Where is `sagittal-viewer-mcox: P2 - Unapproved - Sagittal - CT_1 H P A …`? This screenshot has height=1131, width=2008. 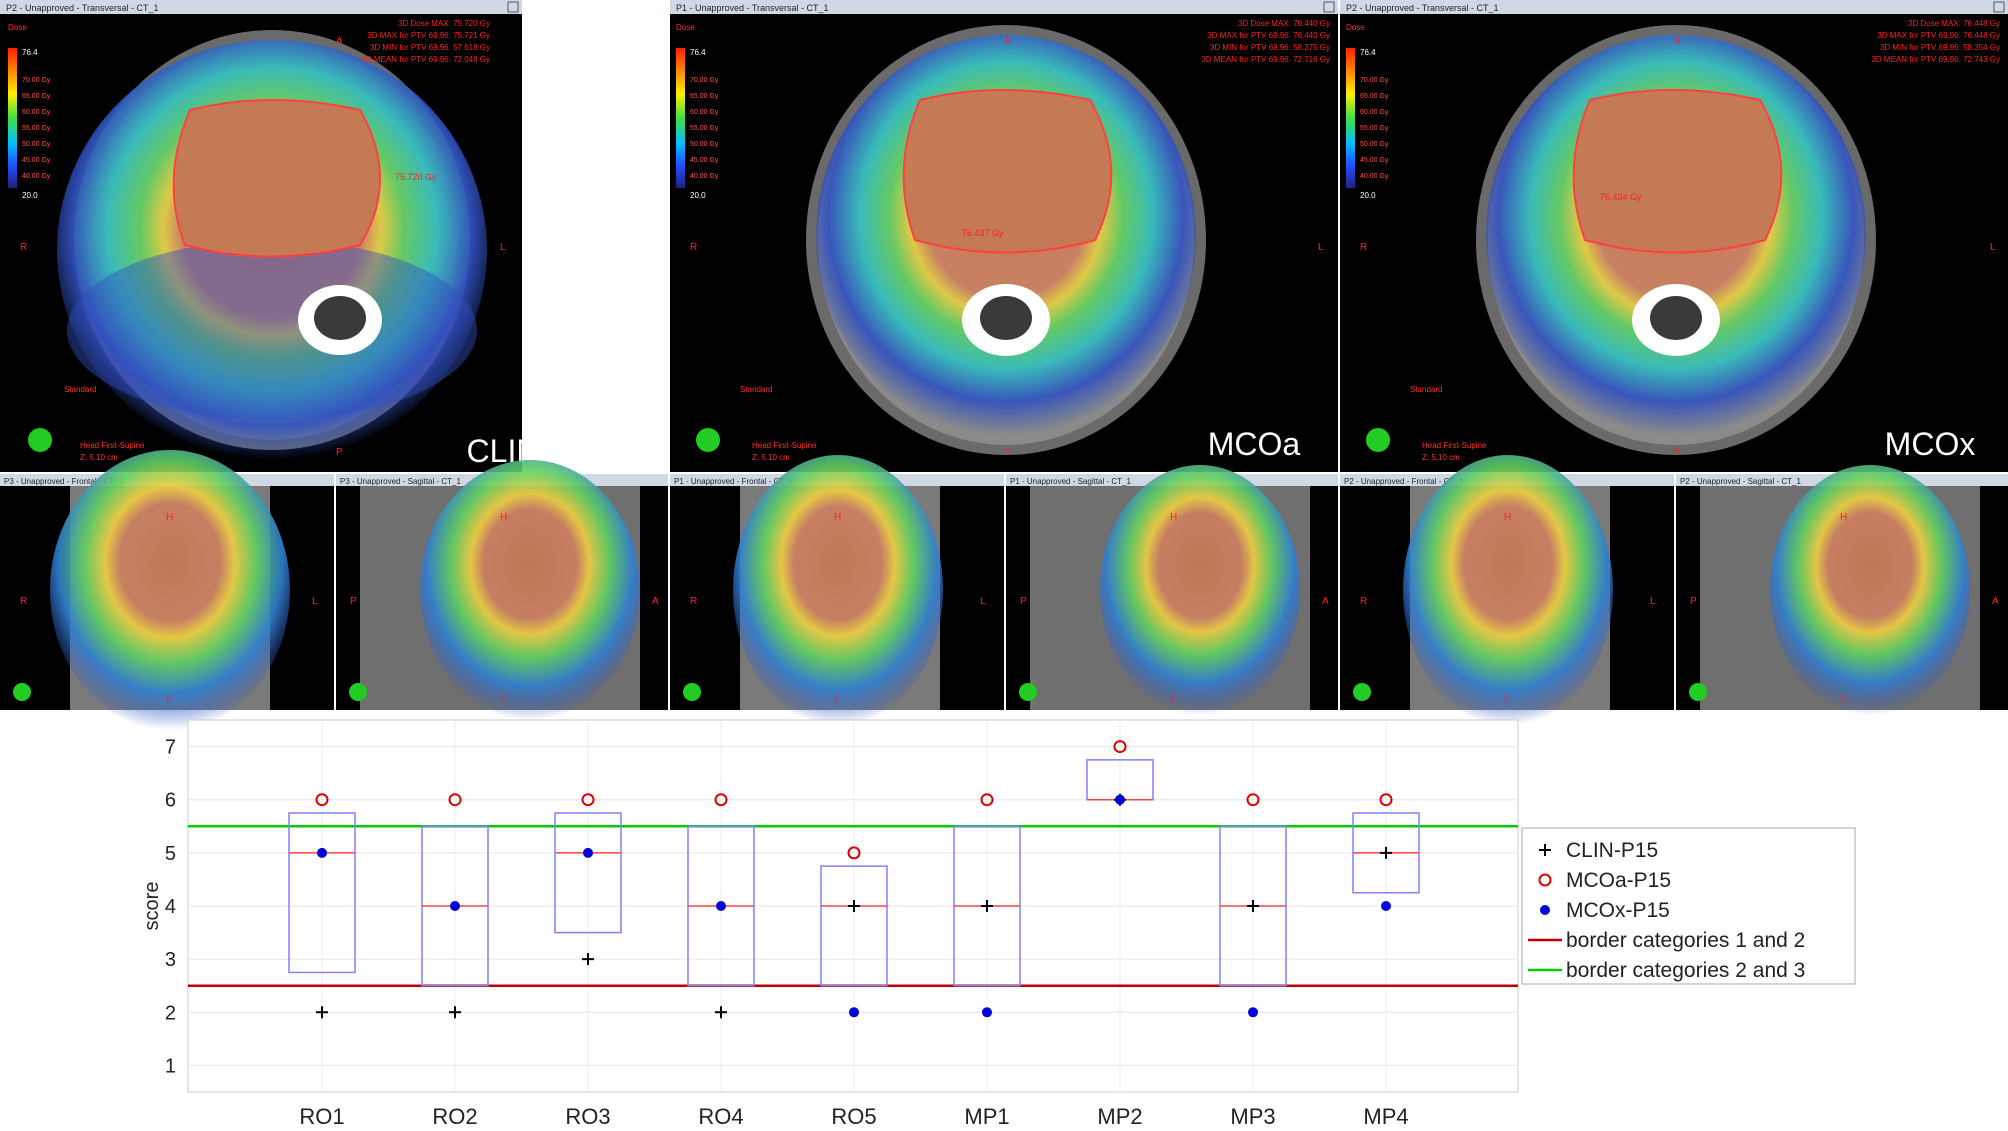 sagittal-viewer-mcox: P2 - Unapproved - Sagittal - CT_1 H P A … is located at coordinates (1842, 590).